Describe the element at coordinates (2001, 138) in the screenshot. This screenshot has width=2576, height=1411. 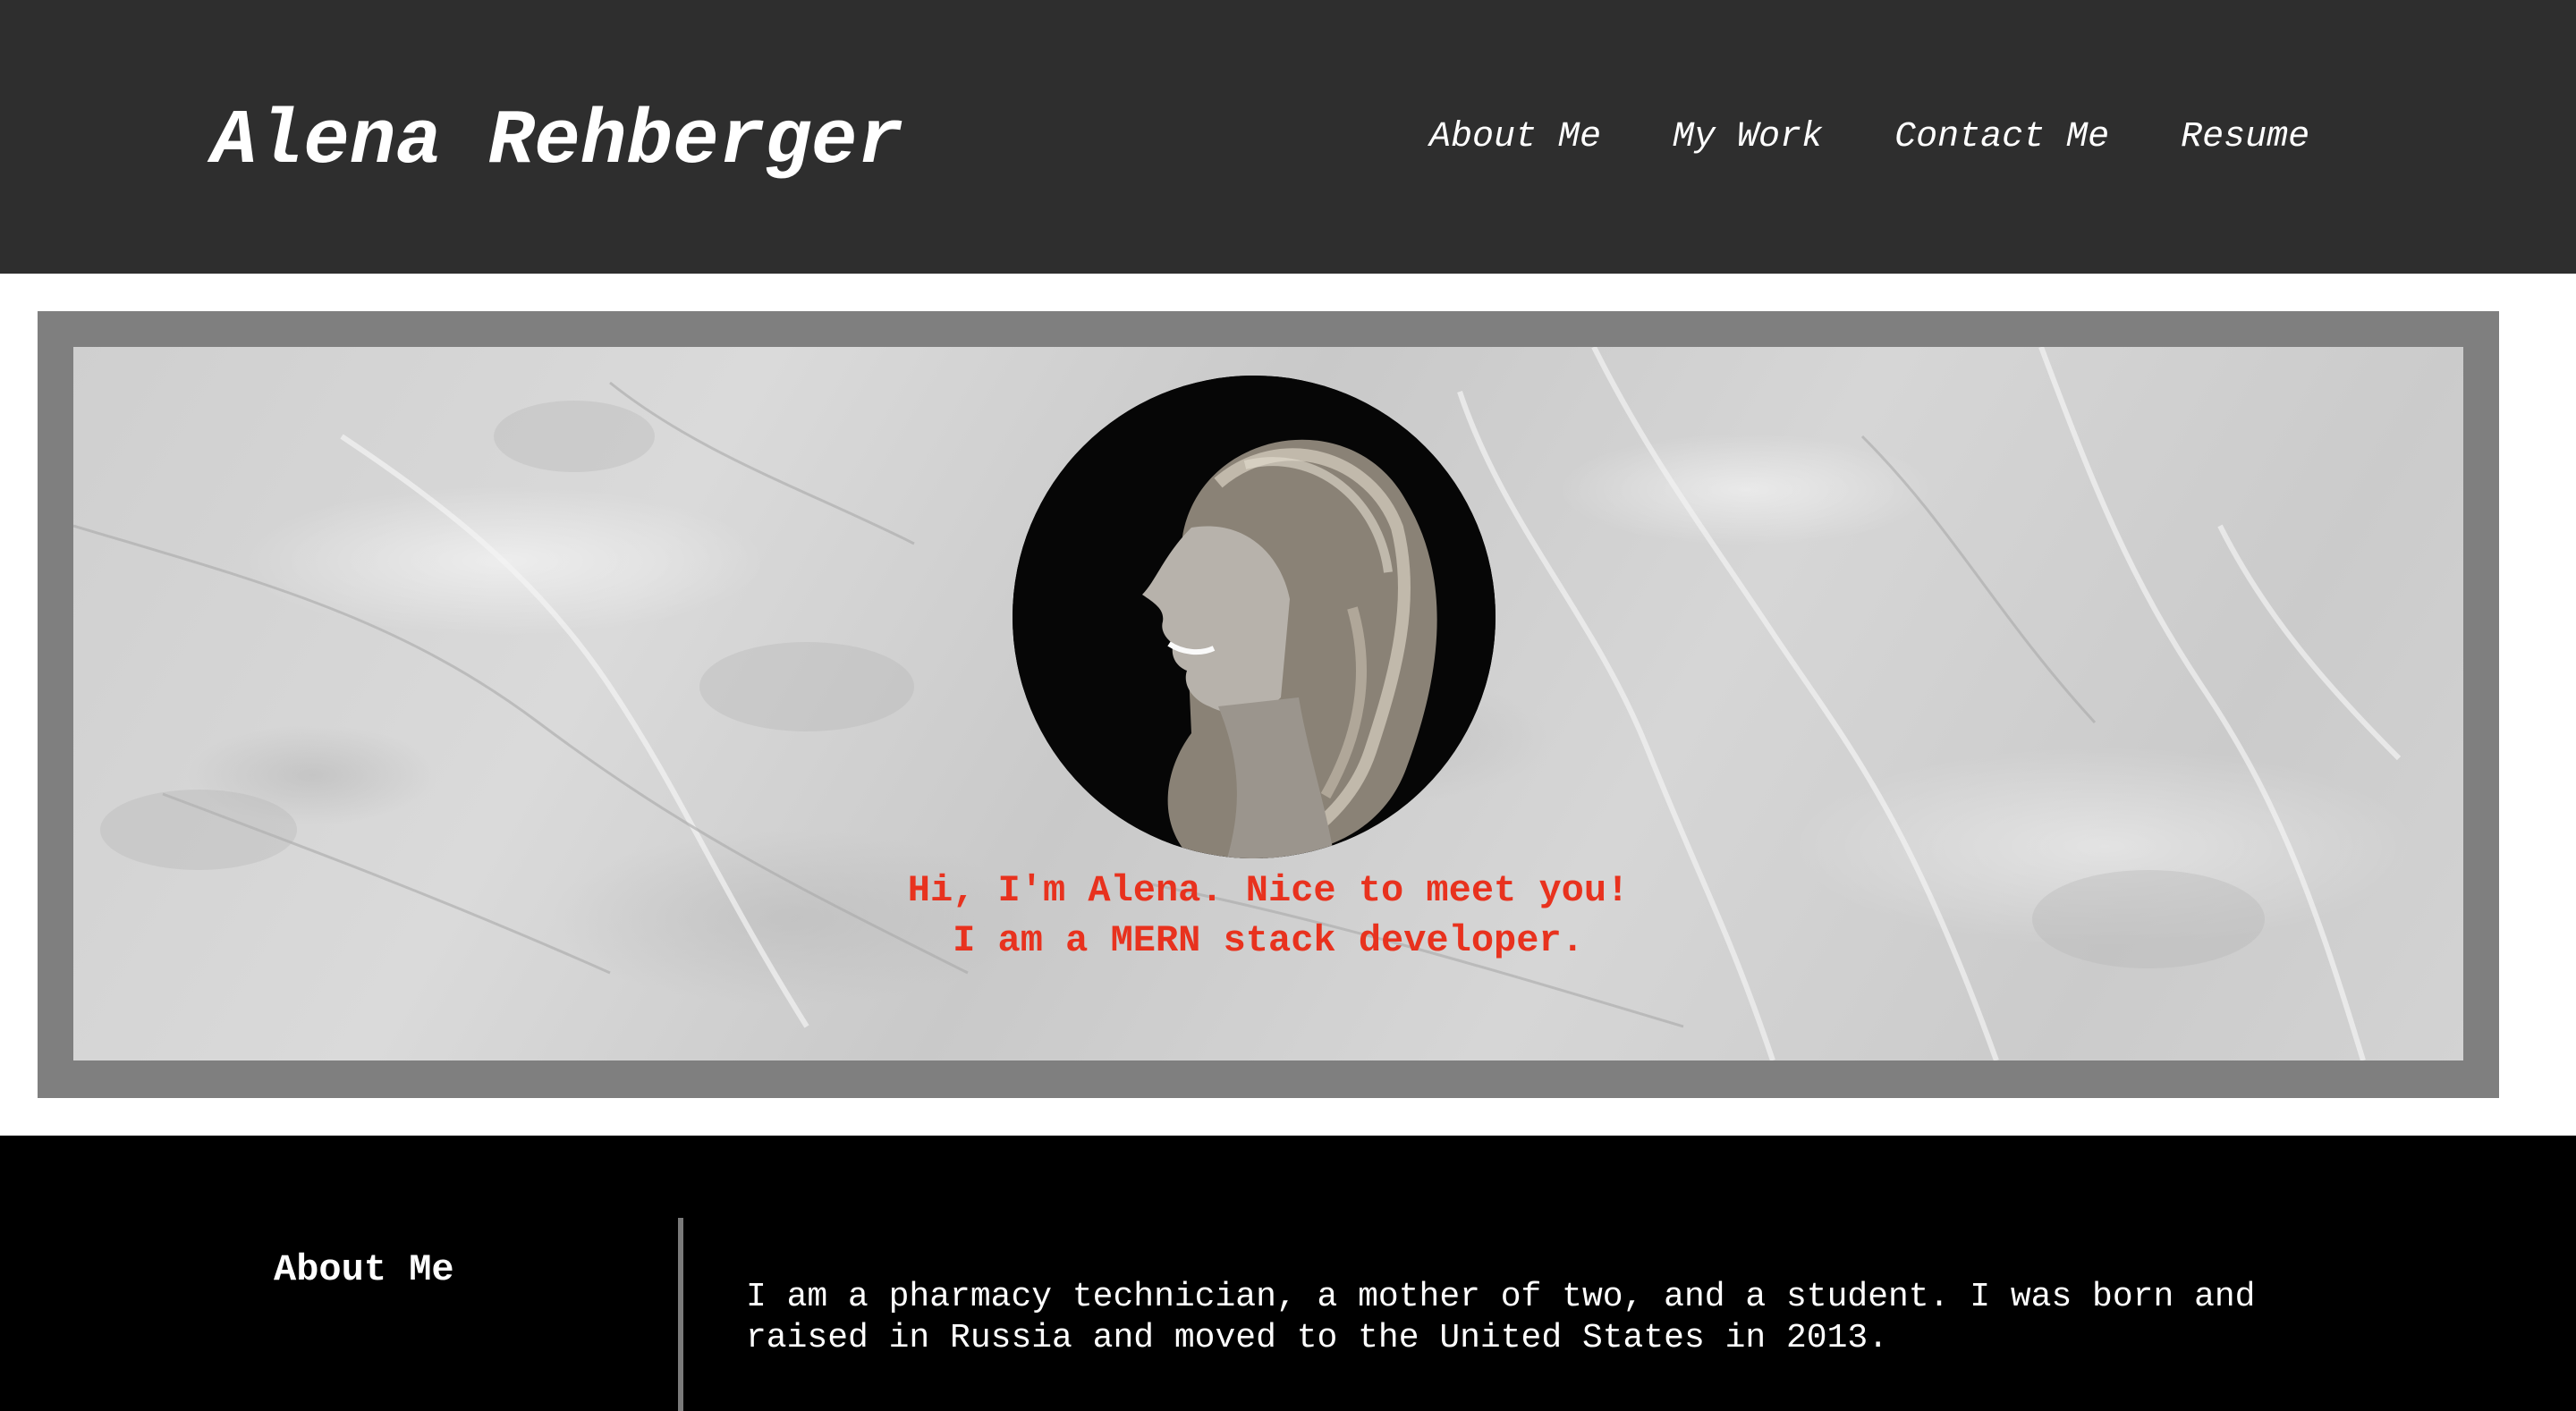
I see `nav-contact-me: Contact Me` at that location.